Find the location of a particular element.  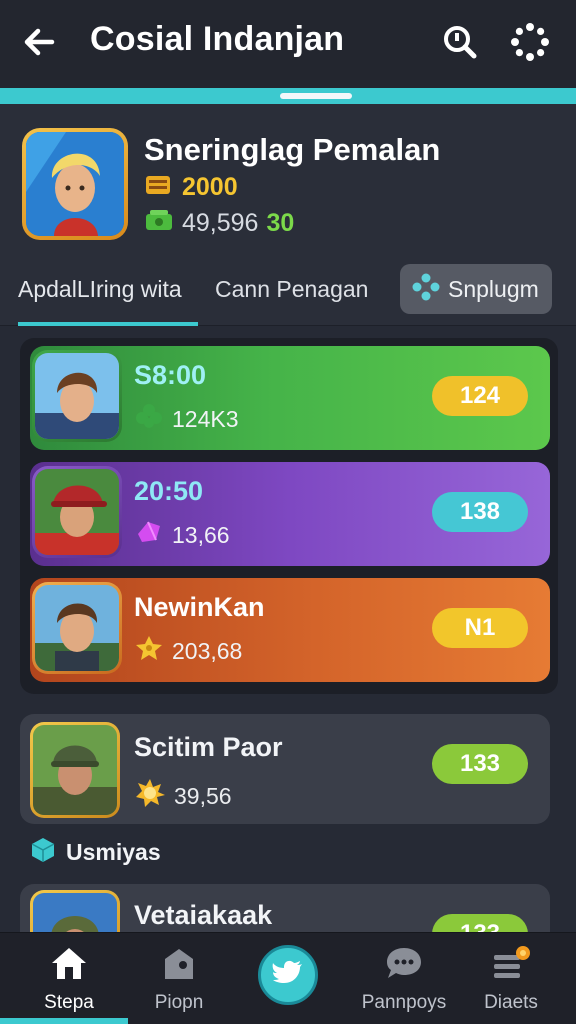

bird-fab-button is located at coordinates (288, 975).